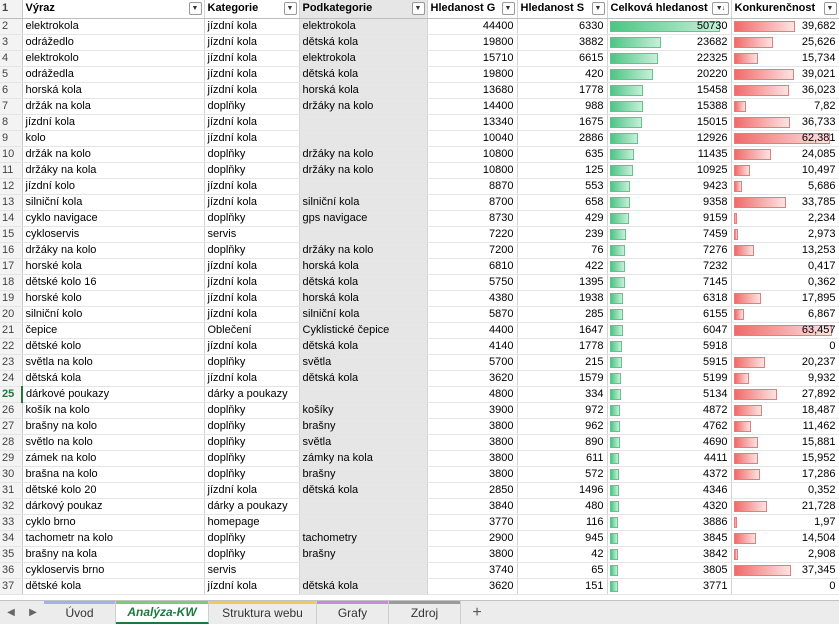  I want to click on cell-konkurencnost: 27,892, so click(785, 394).